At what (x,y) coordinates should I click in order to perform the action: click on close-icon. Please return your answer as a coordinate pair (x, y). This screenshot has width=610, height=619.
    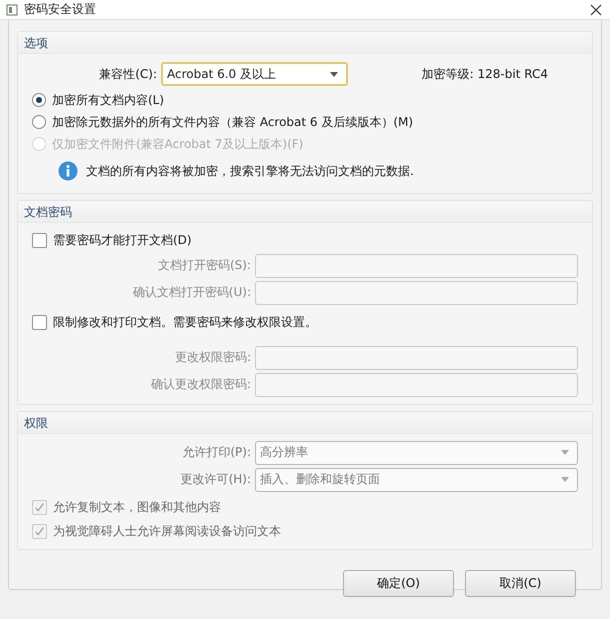
    Looking at the image, I should click on (596, 10).